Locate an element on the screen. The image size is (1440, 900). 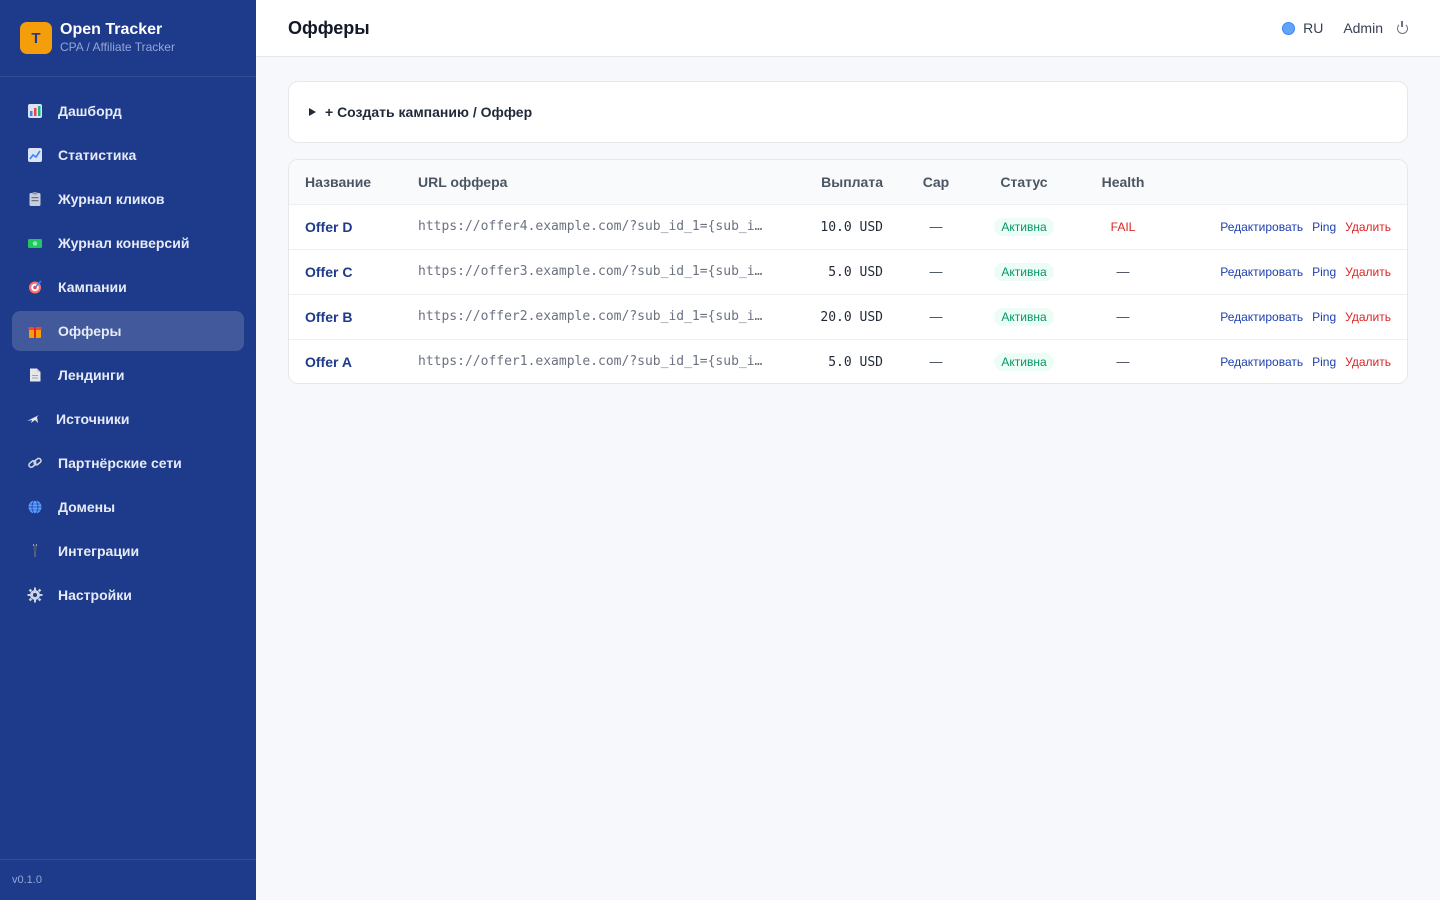
sidebar-item-statistics: Статистика is located at coordinates (128, 155).